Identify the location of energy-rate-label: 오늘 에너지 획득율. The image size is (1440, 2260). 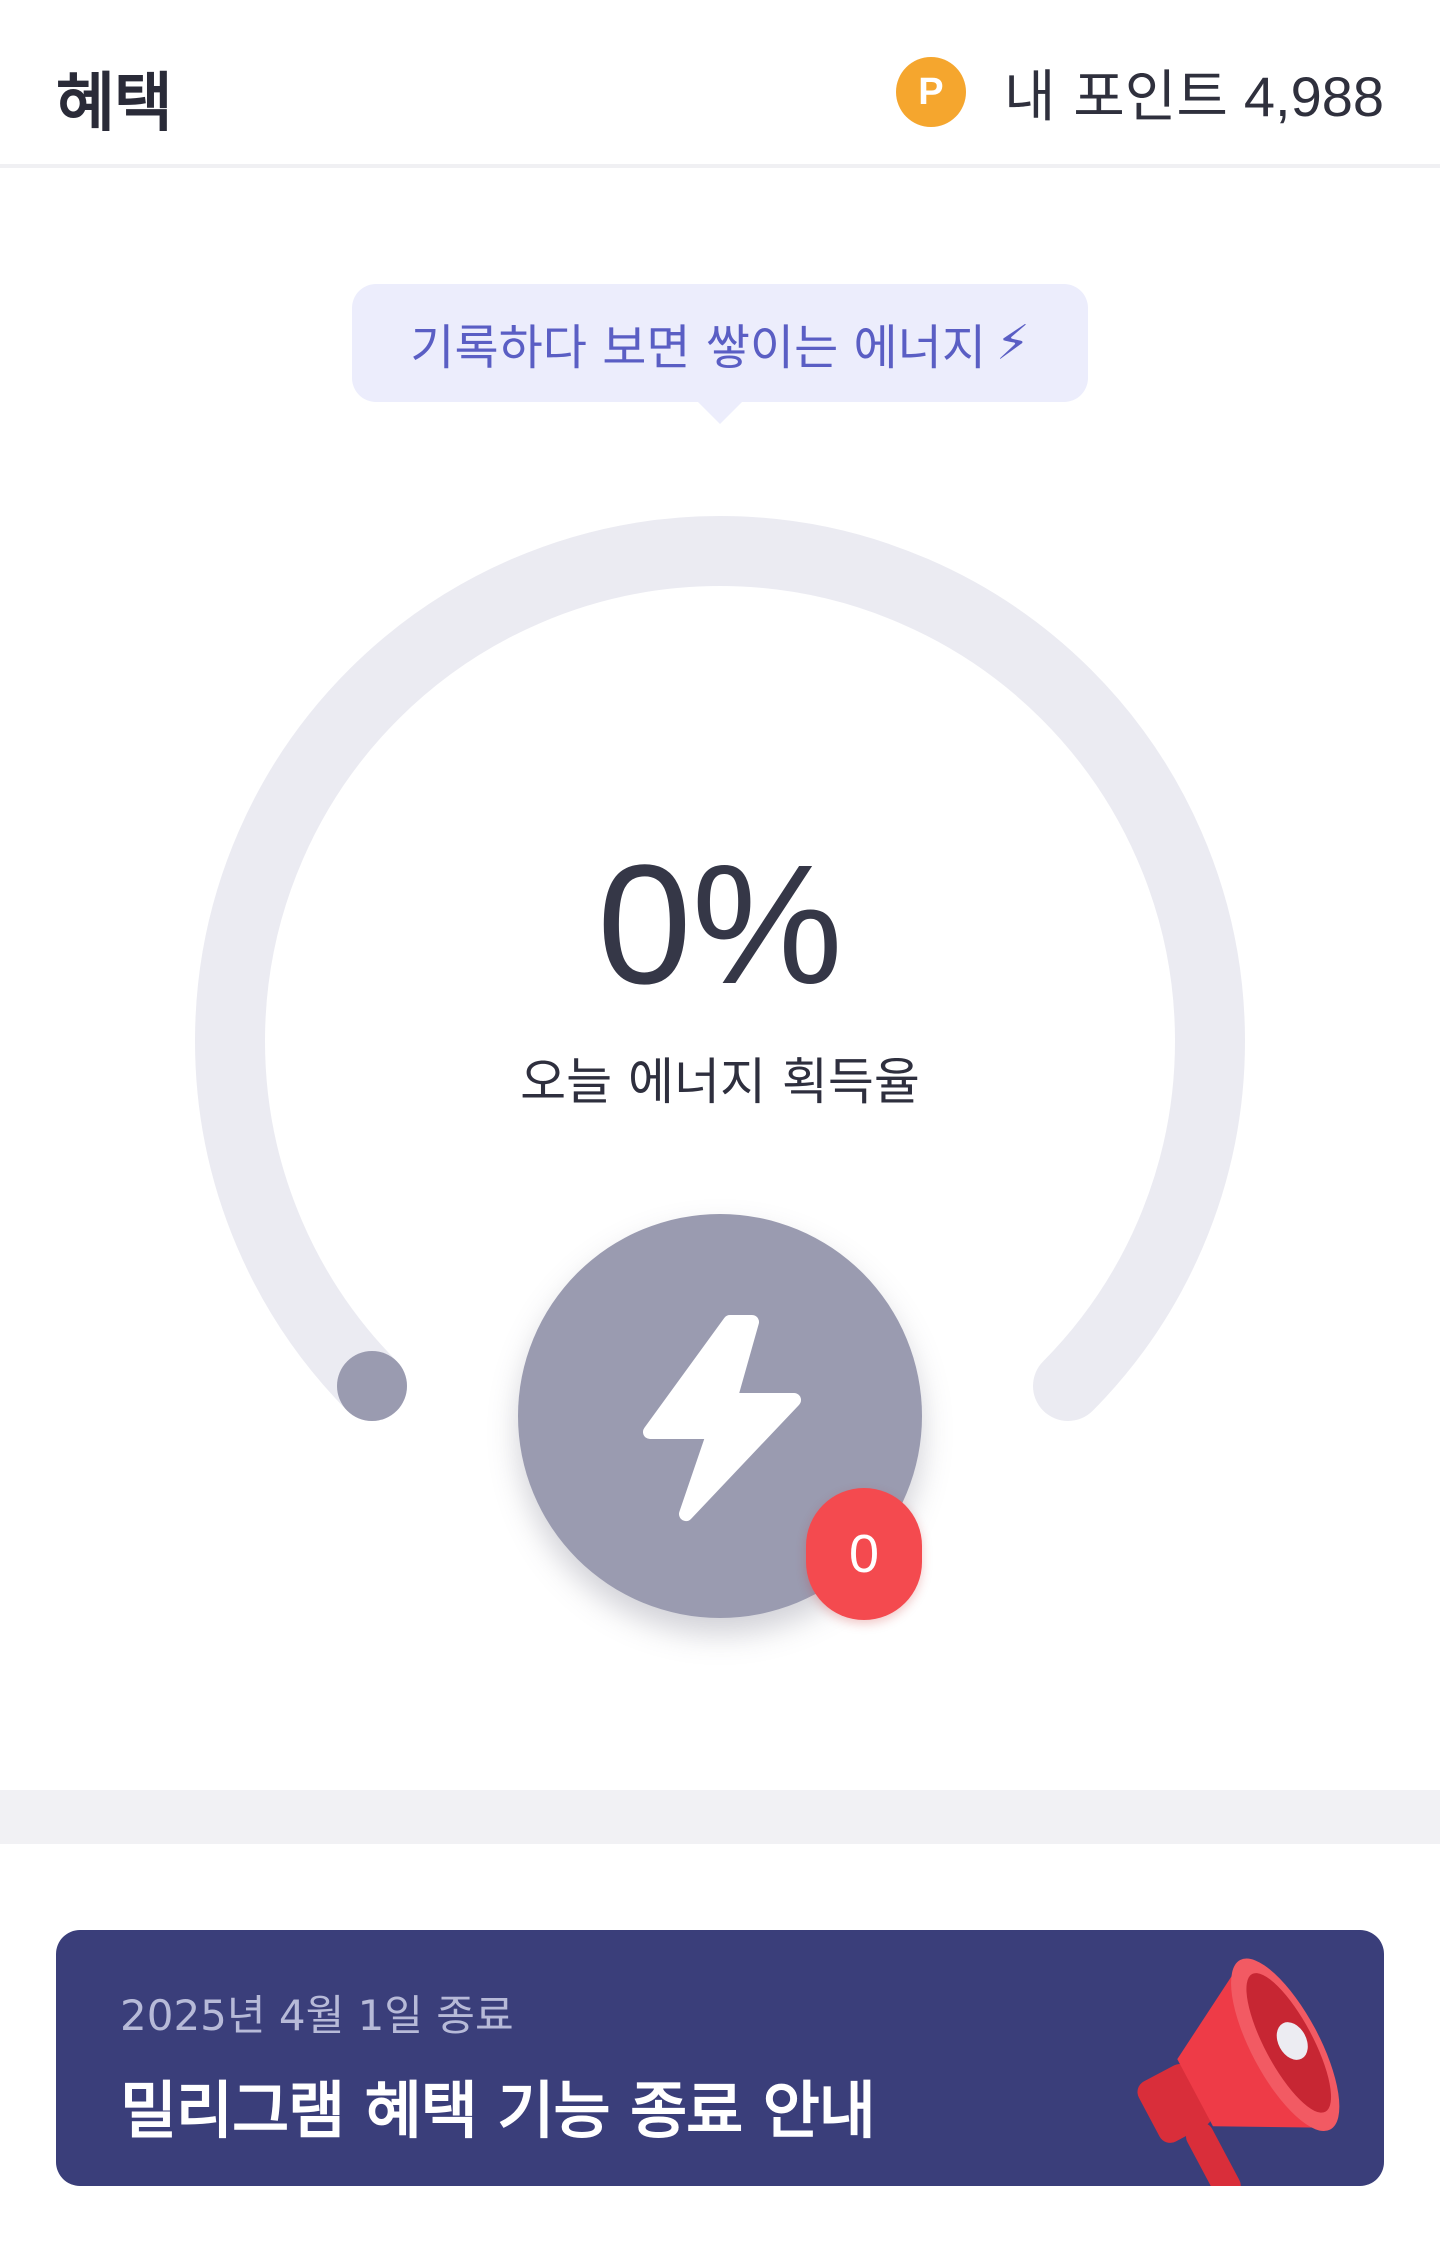
(720, 1082).